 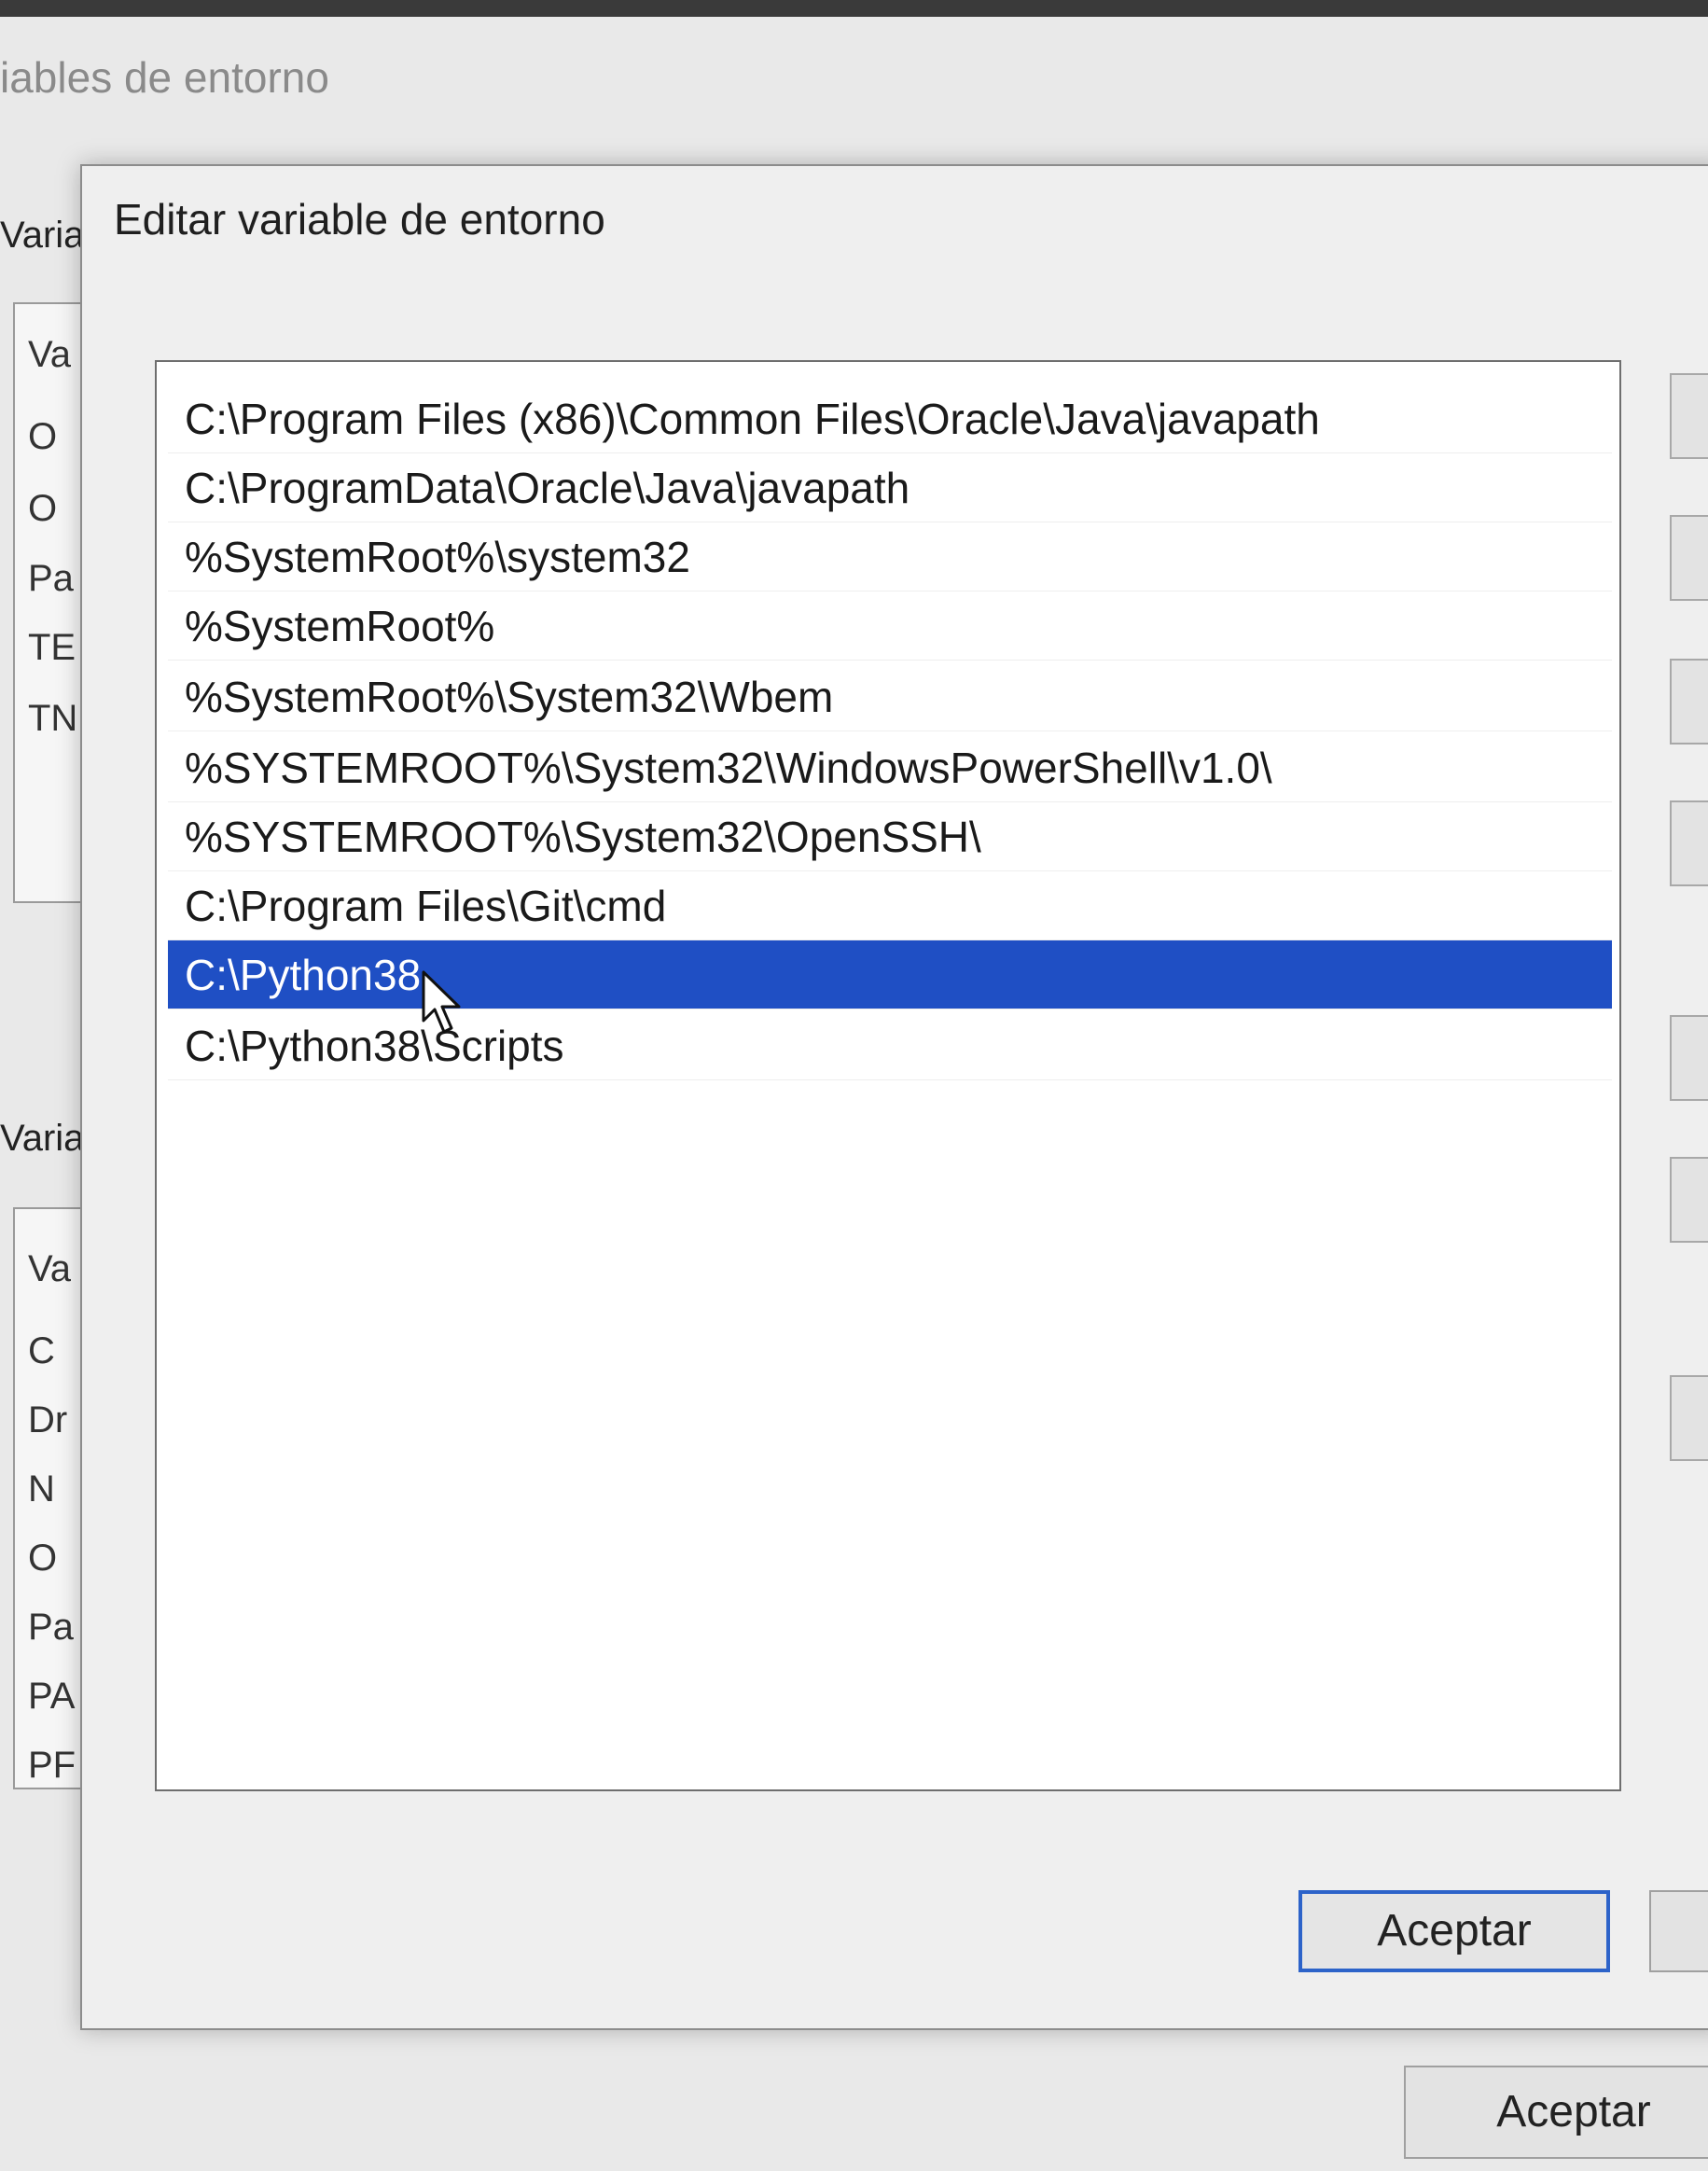 What do you see at coordinates (442, 1002) in the screenshot?
I see `mouse-pointer-icon` at bounding box center [442, 1002].